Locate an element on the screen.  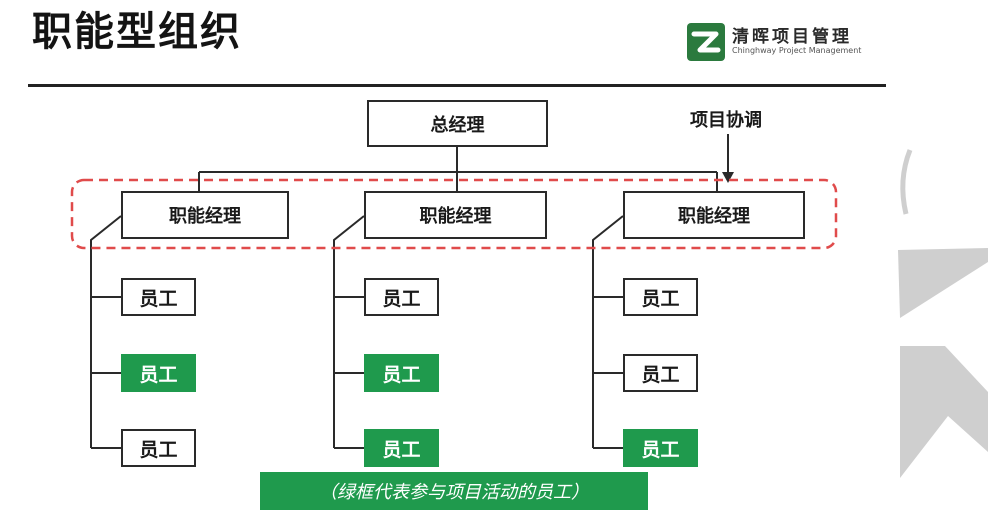
general-manager-box: 总经理 is located at coordinates (457, 123).